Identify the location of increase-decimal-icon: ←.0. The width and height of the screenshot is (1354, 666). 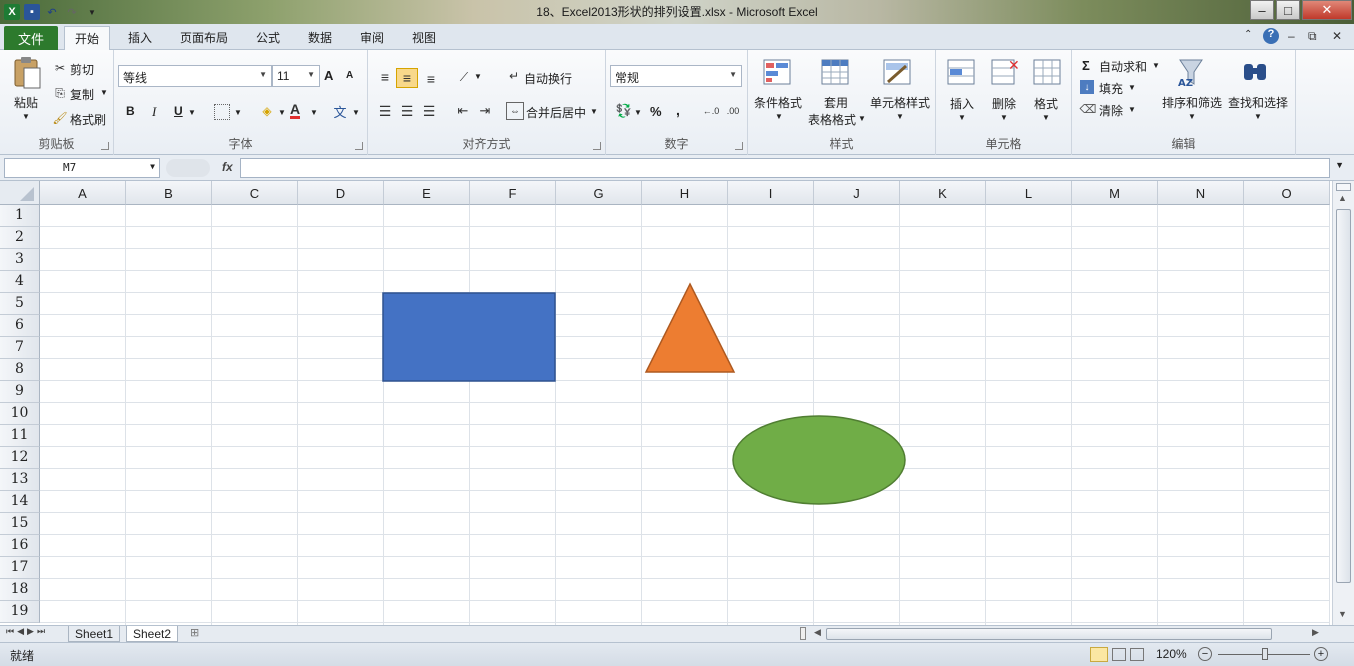
(711, 111).